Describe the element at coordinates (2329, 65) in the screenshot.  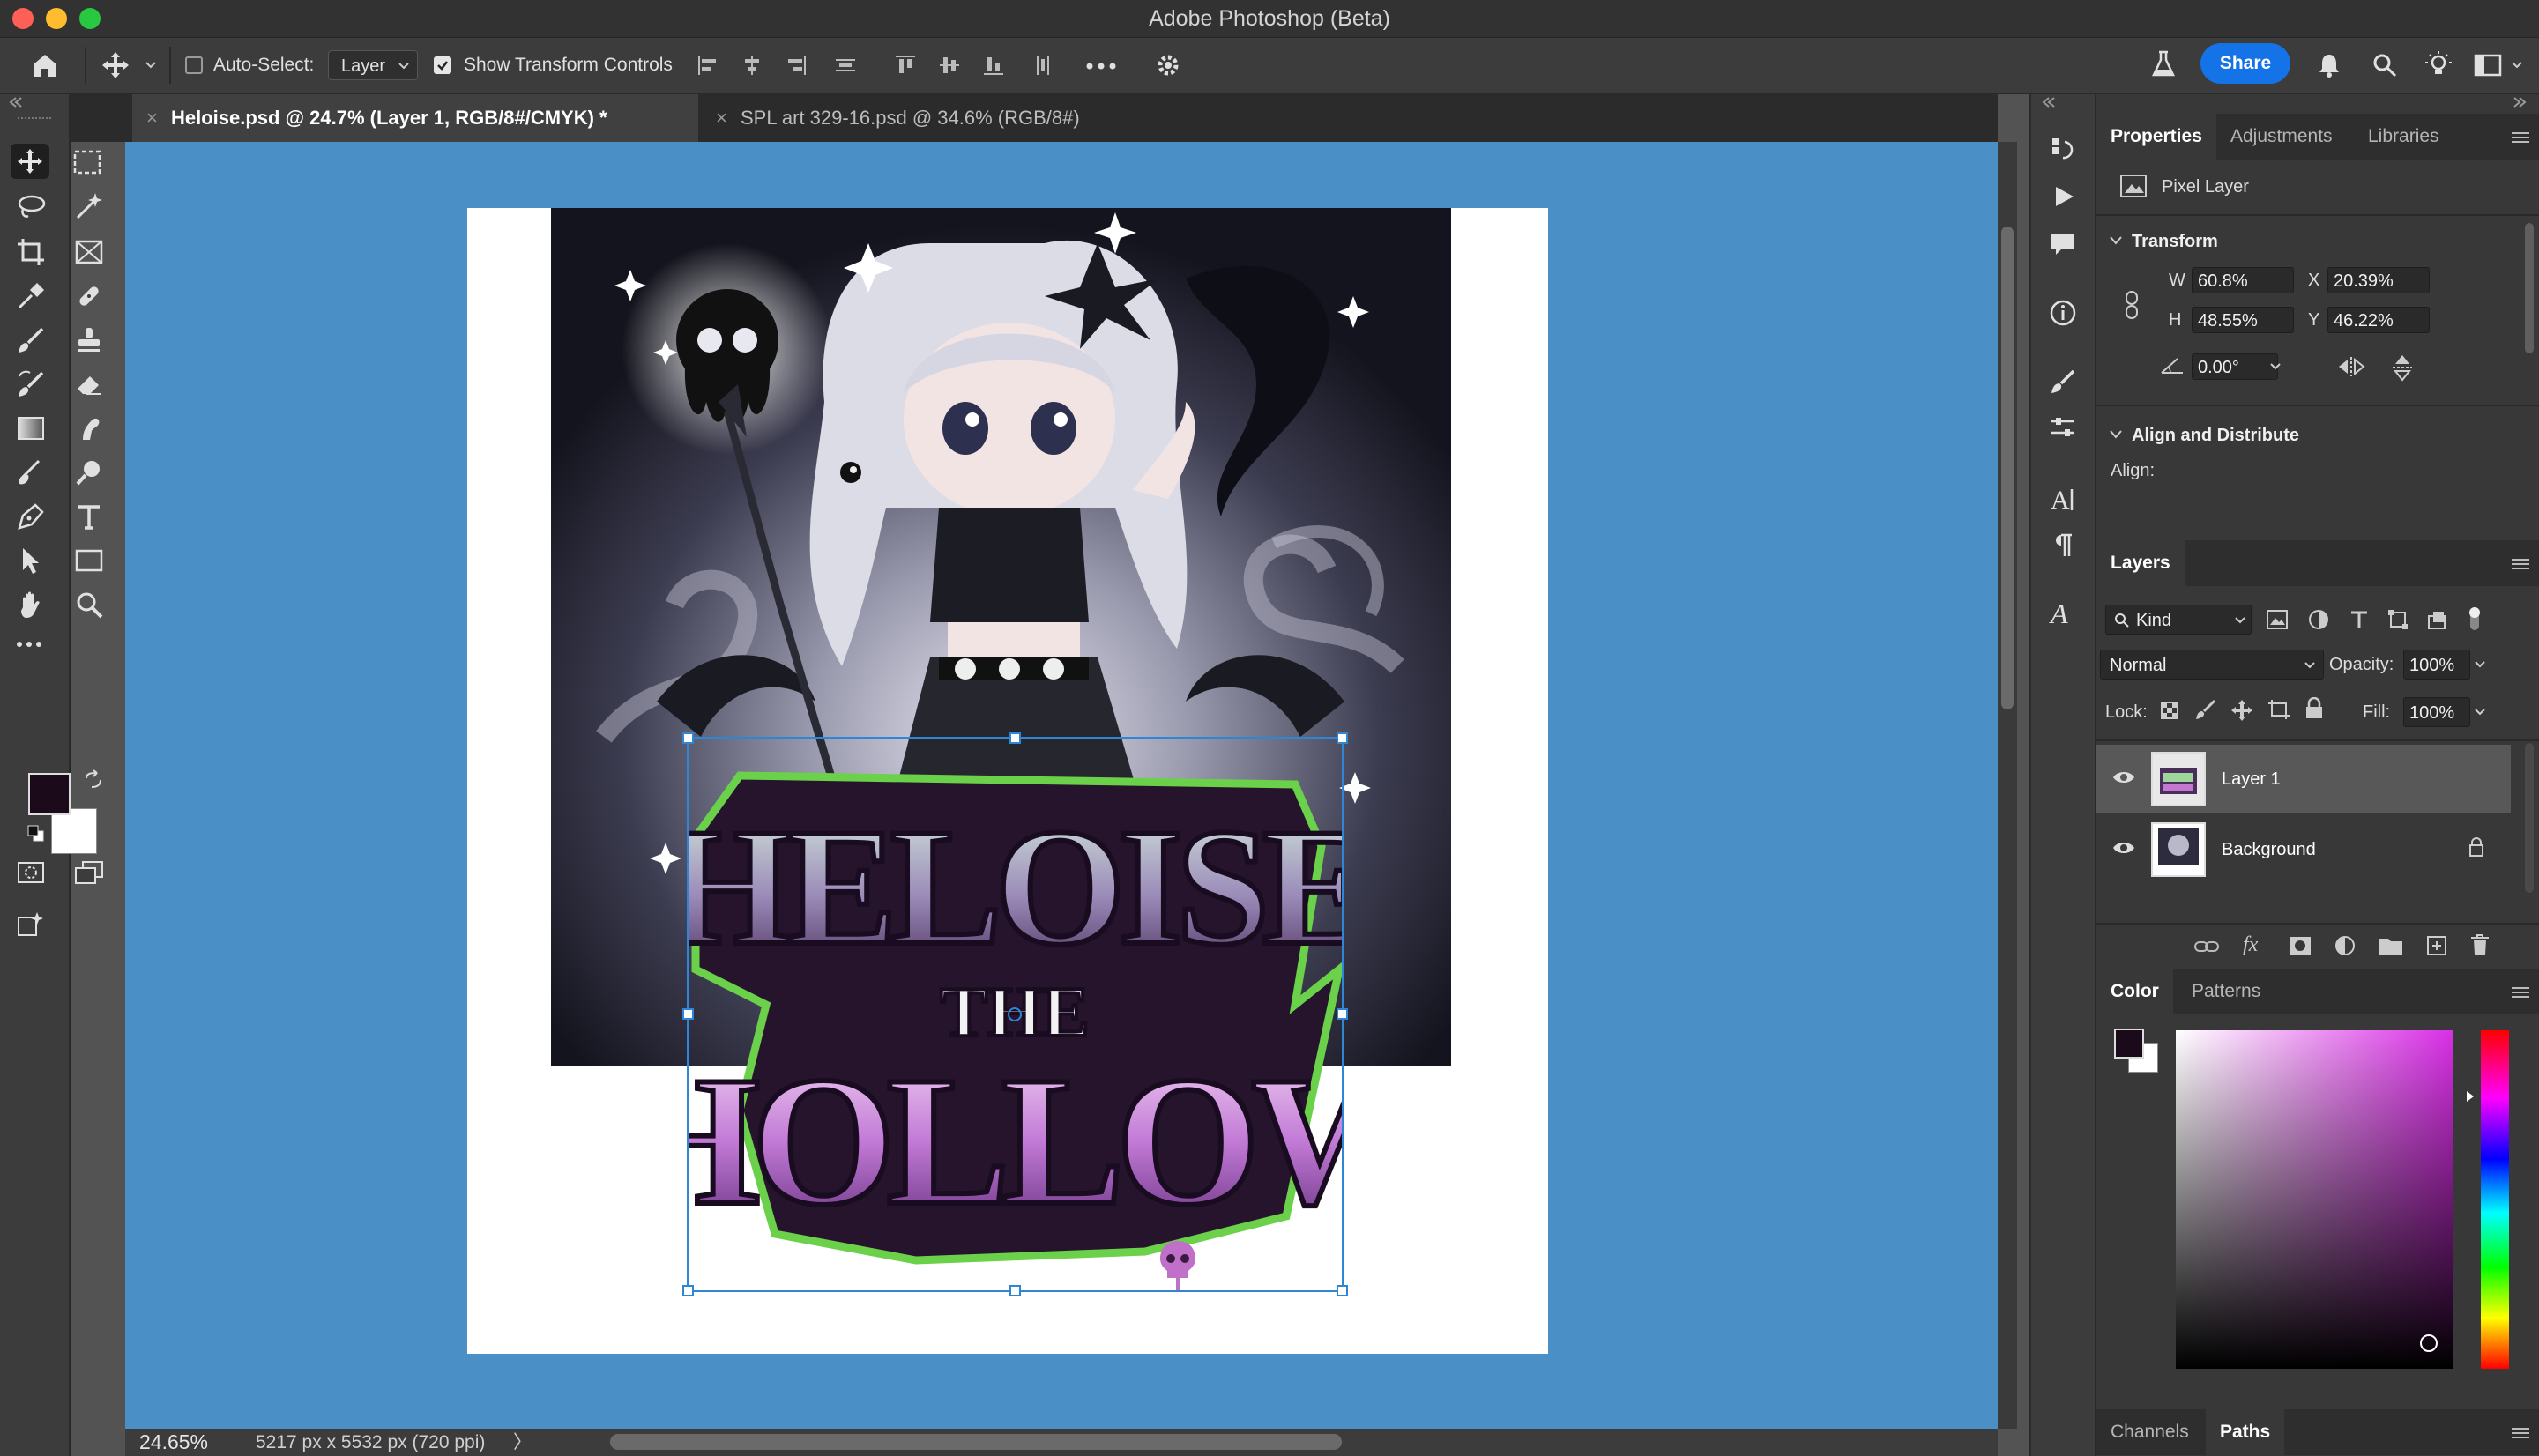
I see `bell-icon` at that location.